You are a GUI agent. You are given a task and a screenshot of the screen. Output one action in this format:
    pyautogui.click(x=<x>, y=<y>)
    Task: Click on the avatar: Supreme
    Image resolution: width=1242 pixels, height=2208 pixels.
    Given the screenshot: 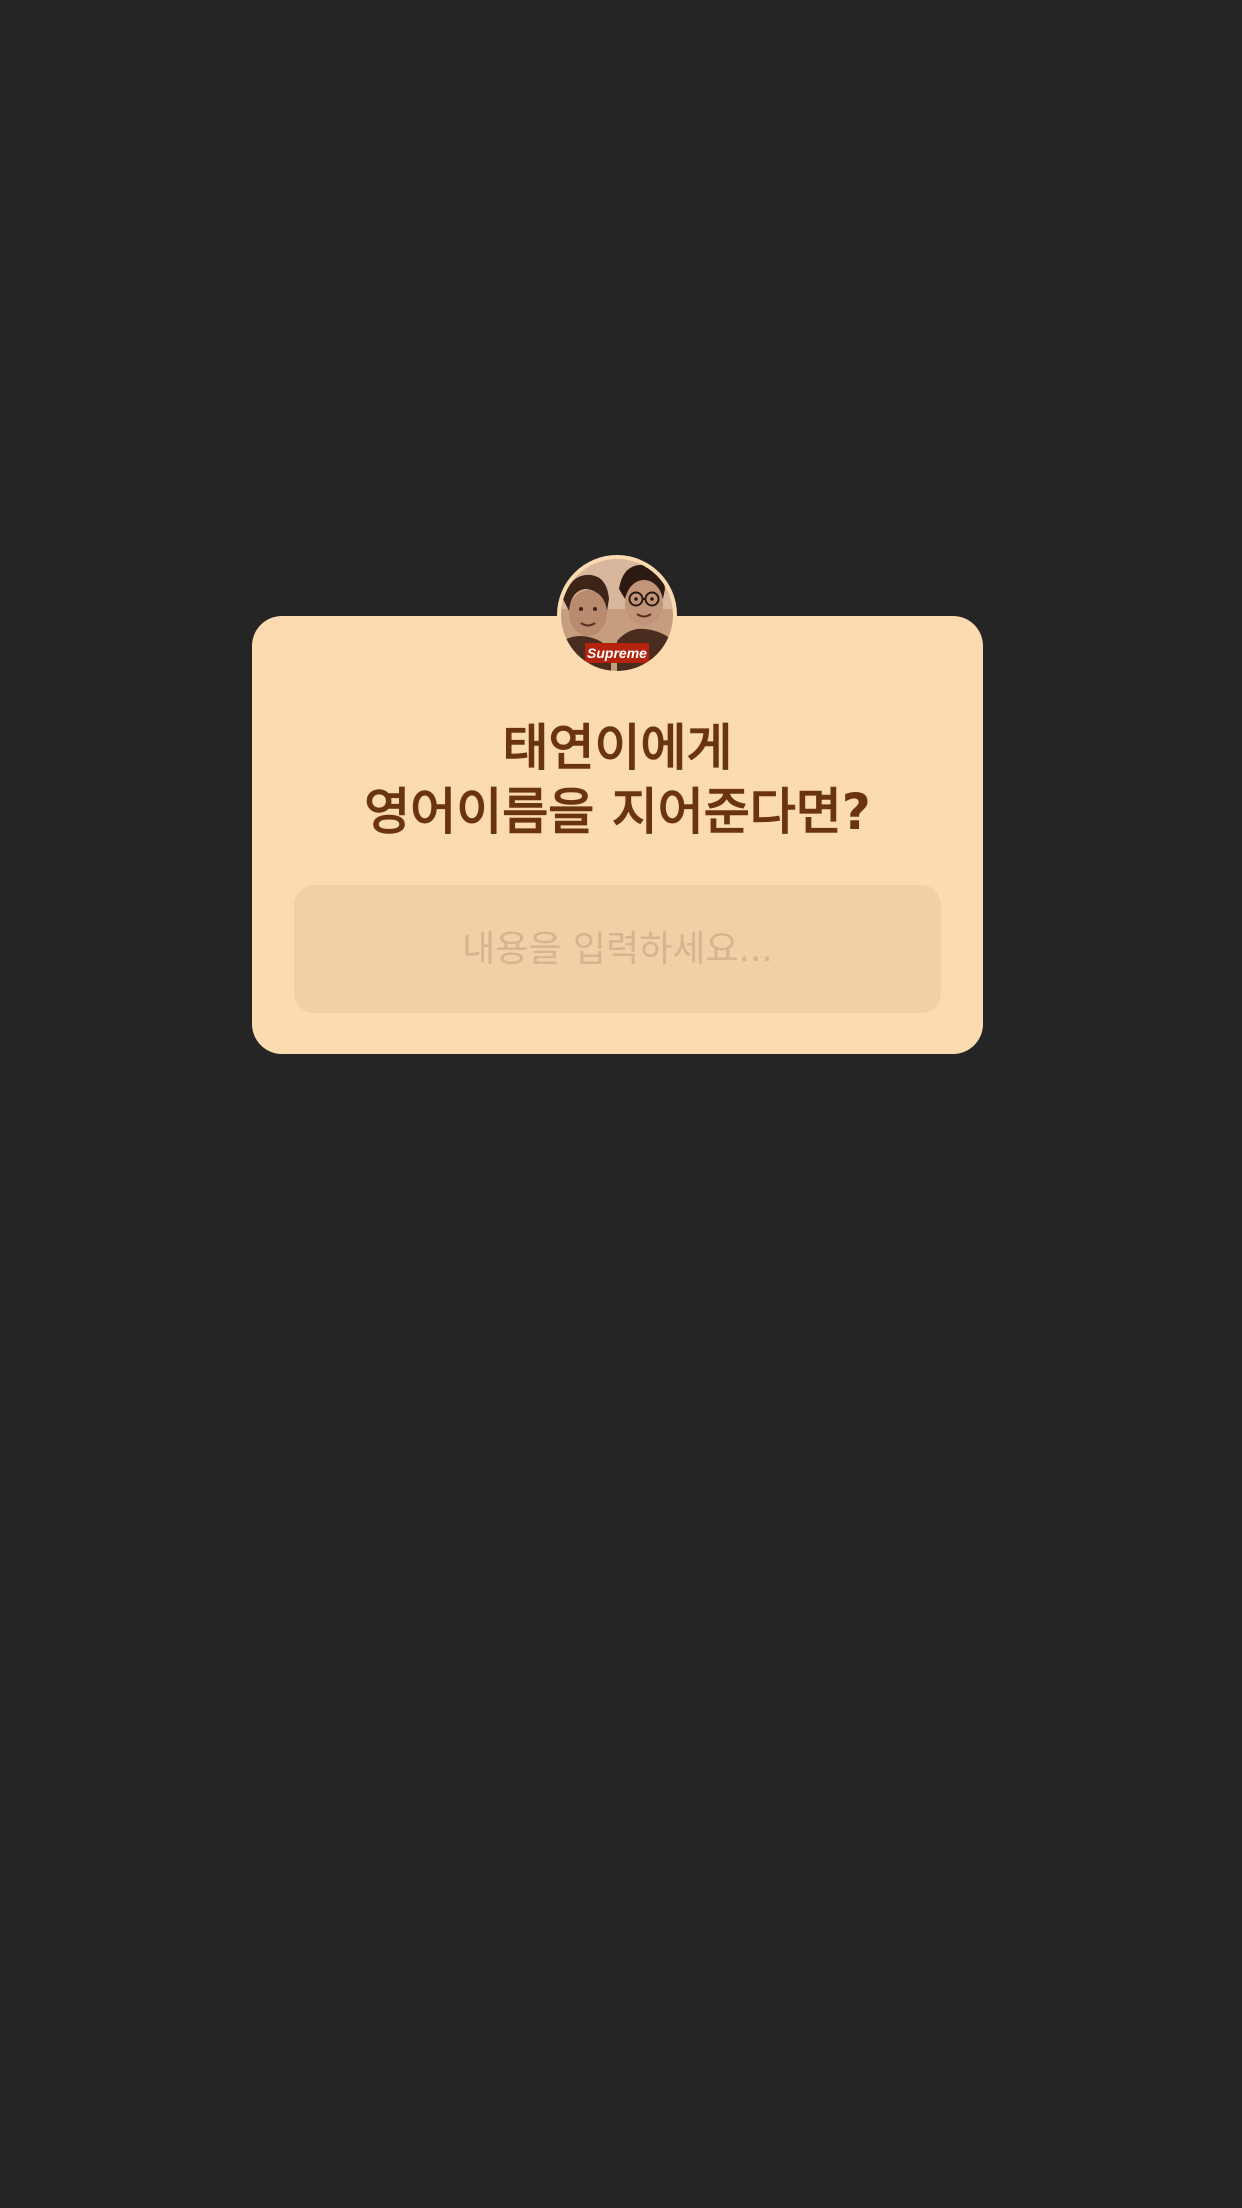 What is the action you would take?
    pyautogui.click(x=617, y=615)
    